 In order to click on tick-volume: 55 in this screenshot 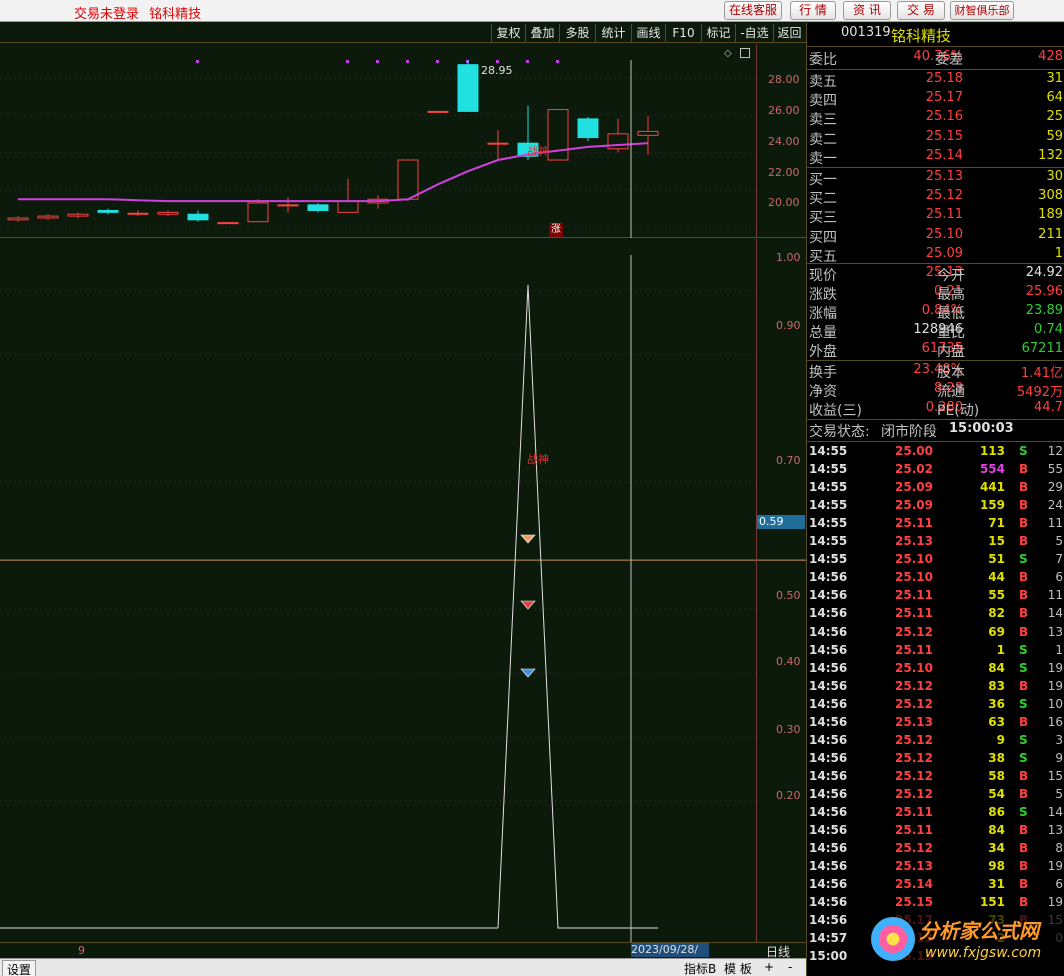, I will do `click(996, 595)`.